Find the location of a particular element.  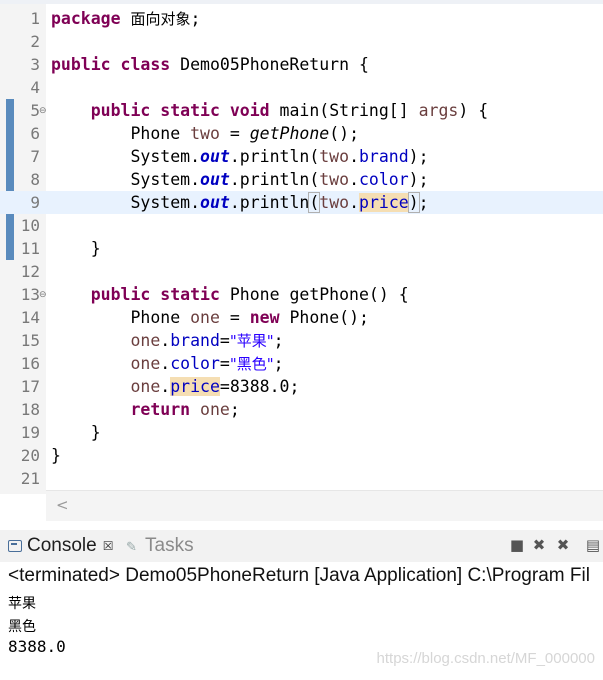

line-number: 17 is located at coordinates (30, 386).